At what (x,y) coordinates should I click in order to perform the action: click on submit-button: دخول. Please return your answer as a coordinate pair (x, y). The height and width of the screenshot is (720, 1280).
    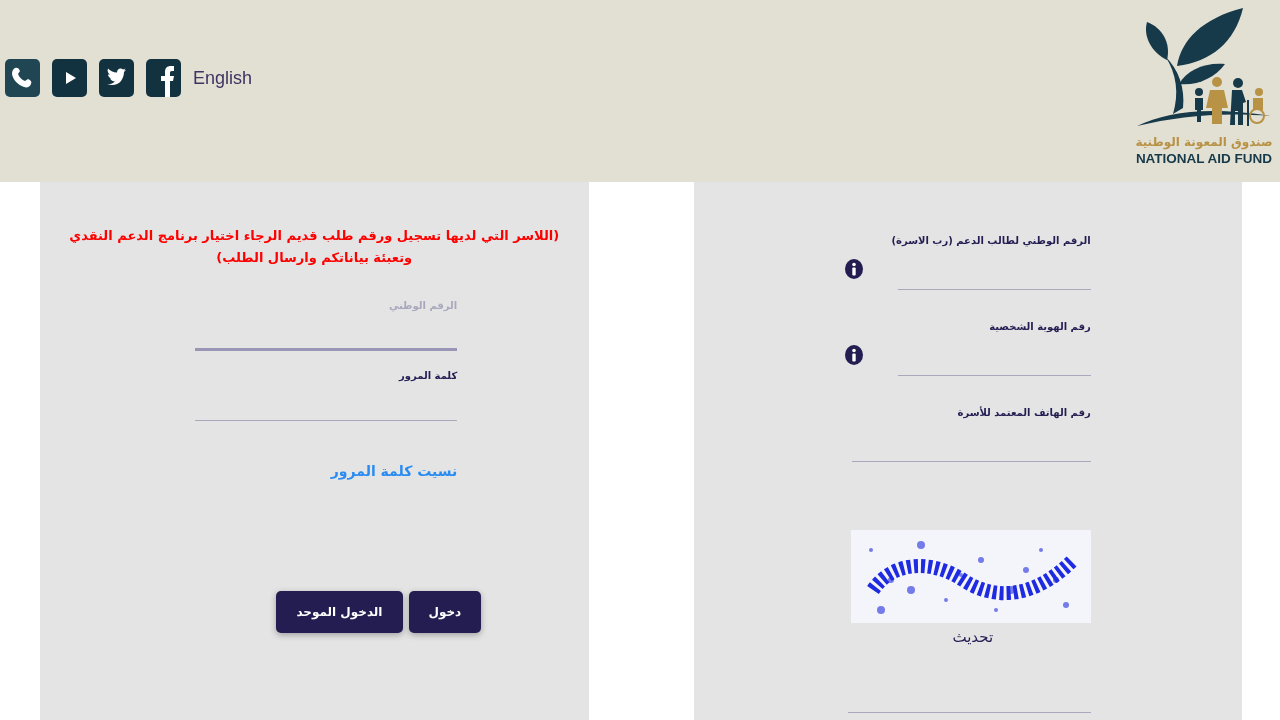
    Looking at the image, I should click on (445, 612).